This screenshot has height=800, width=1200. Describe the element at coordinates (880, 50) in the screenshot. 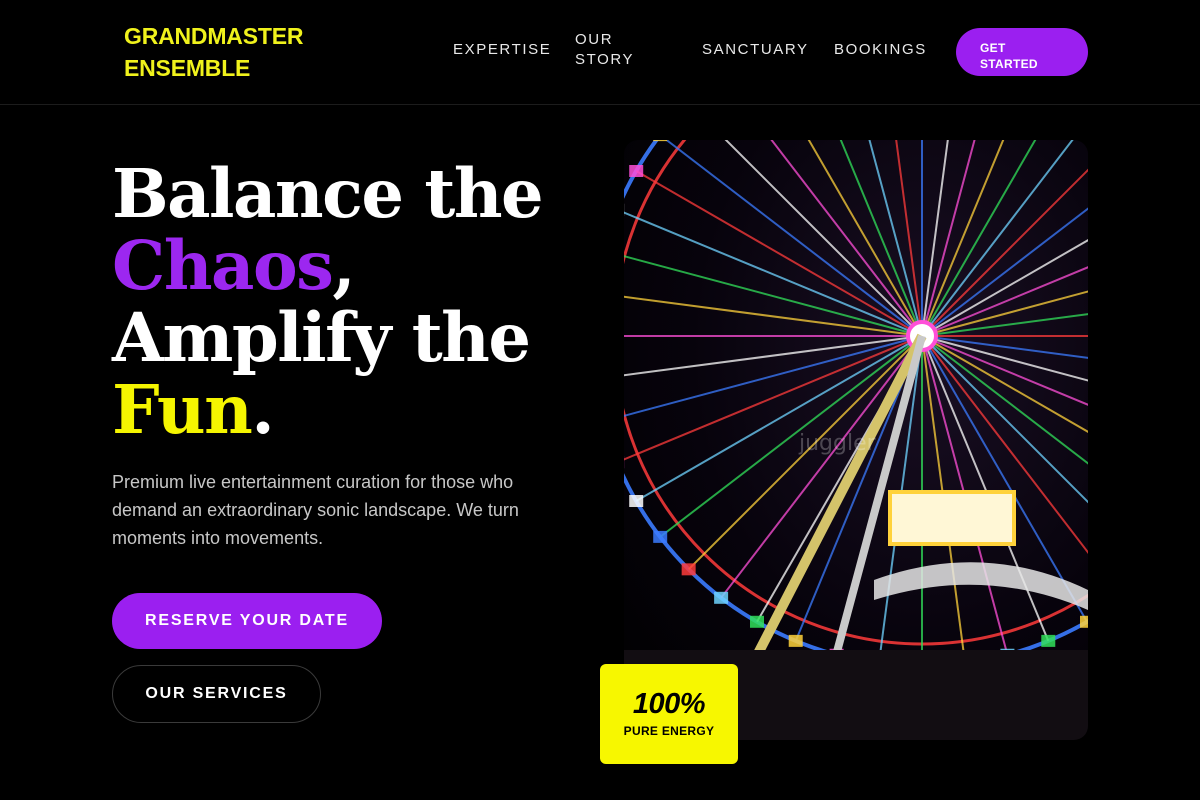

I see `nav-item-bookings: BOOKINGS` at that location.